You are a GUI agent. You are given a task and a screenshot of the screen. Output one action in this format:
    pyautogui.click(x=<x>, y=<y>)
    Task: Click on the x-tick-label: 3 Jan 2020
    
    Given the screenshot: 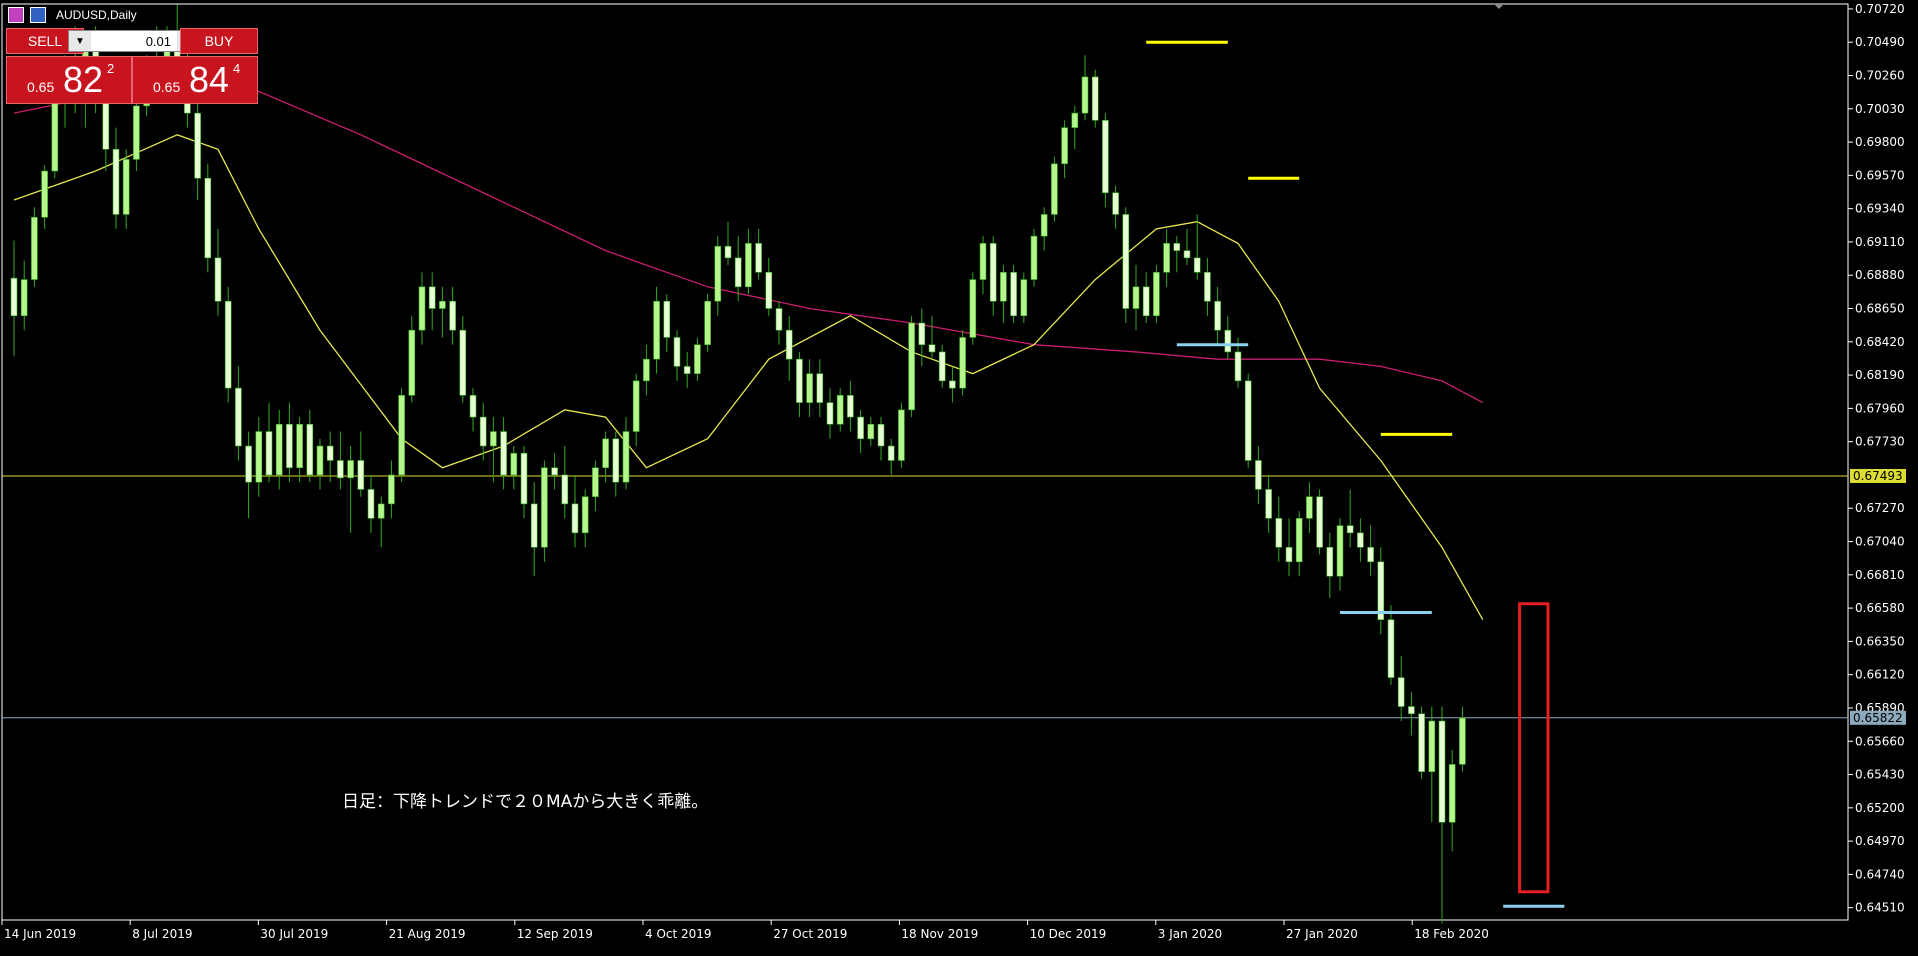 What is the action you would take?
    pyautogui.click(x=1190, y=934)
    